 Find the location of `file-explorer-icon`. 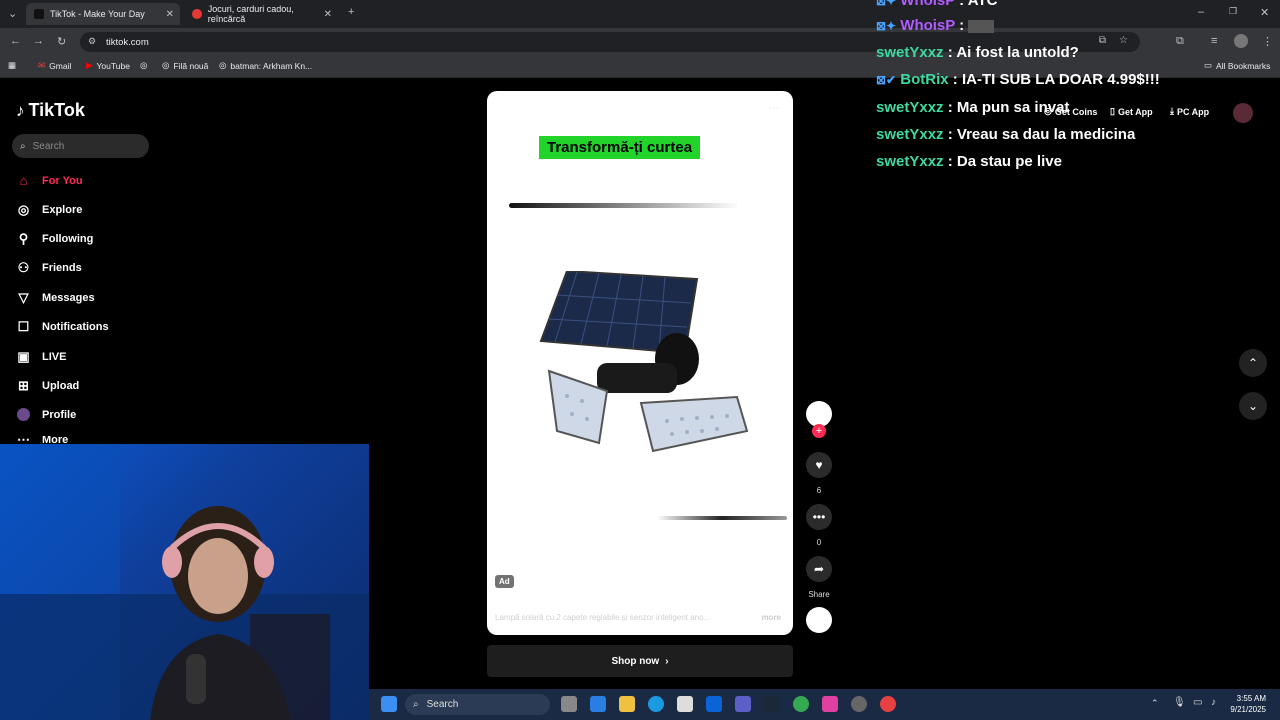

file-explorer-icon is located at coordinates (627, 704).